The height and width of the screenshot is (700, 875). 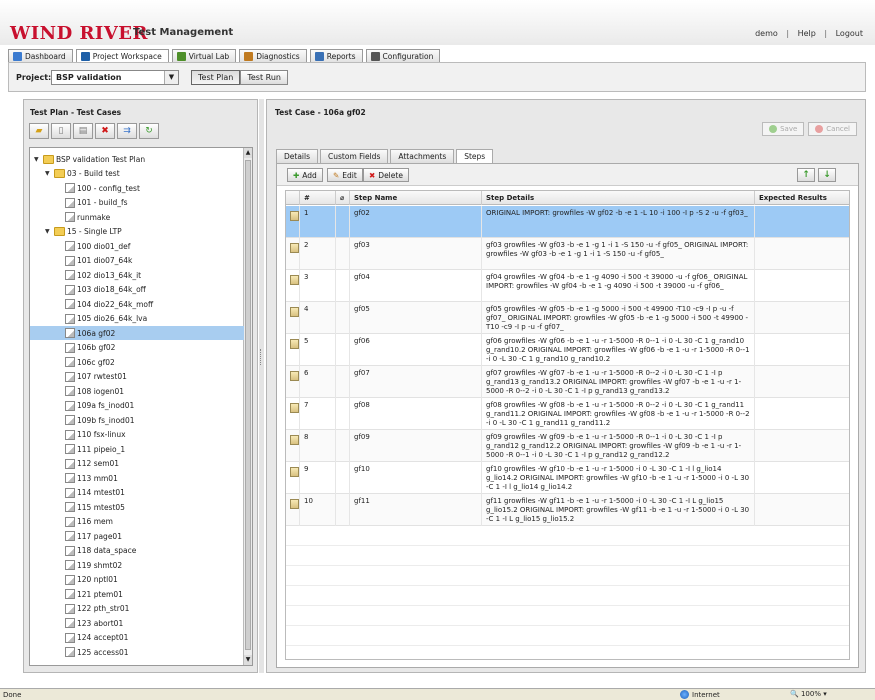 What do you see at coordinates (137, 377) in the screenshot?
I see `tree-item: 107 rwtest01` at bounding box center [137, 377].